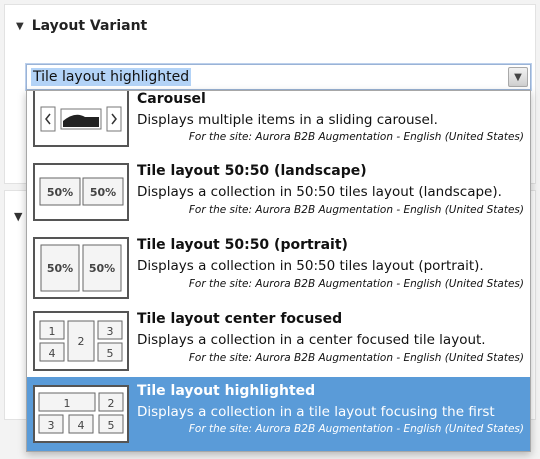 The height and width of the screenshot is (459, 540). I want to click on section-title: Layout Variant, so click(89, 26).